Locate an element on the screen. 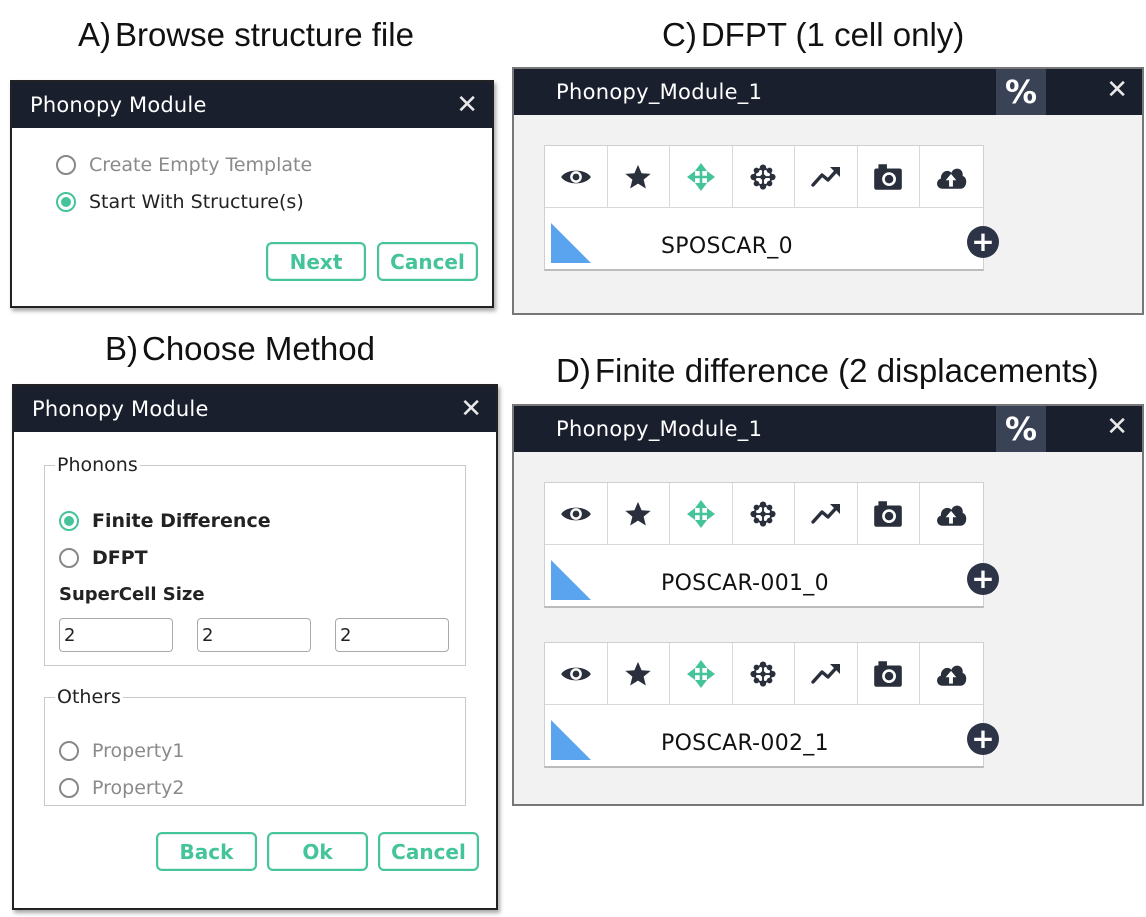 This screenshot has width=1146, height=917. phonons-legend: Phonons is located at coordinates (97, 465).